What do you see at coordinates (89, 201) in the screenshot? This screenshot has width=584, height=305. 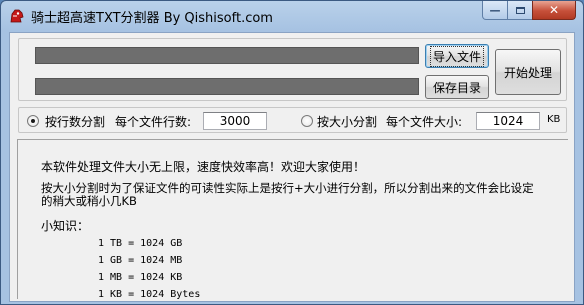 I see `info-split-note-line2: 的稍大或稍小几KB` at bounding box center [89, 201].